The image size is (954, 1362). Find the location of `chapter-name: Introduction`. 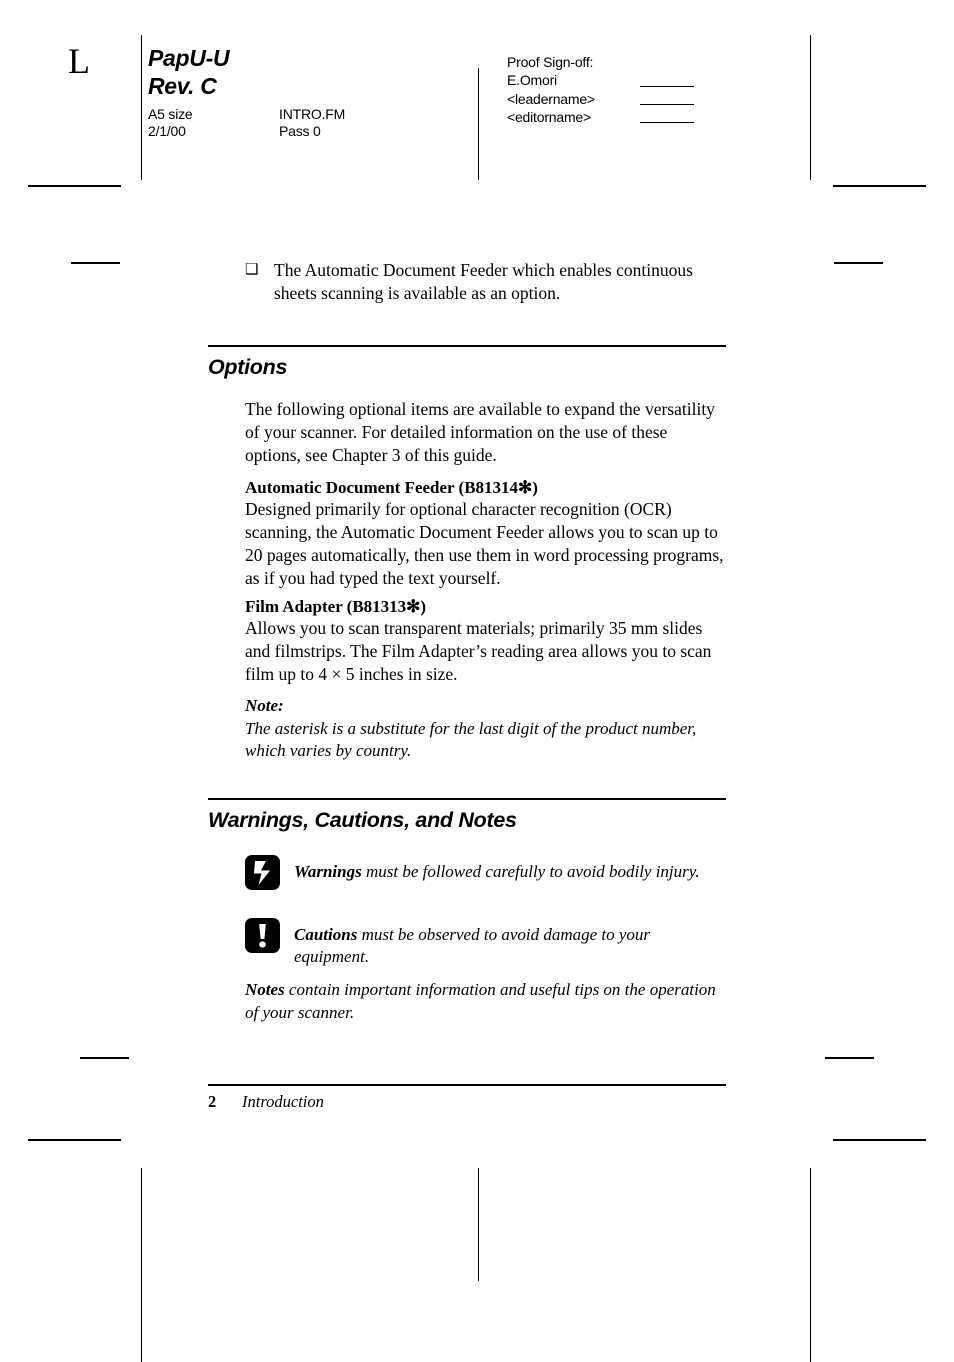

chapter-name: Introduction is located at coordinates (283, 1101).